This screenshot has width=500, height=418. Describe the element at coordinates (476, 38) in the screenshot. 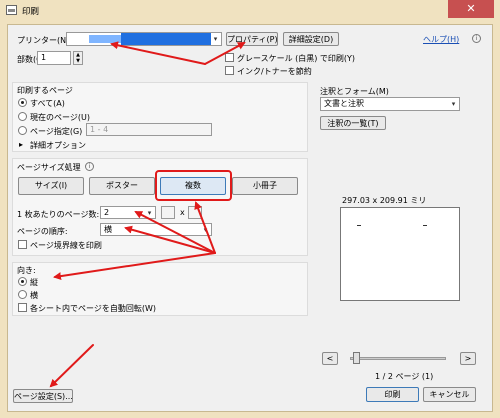

I see `help-info-icon: i` at that location.